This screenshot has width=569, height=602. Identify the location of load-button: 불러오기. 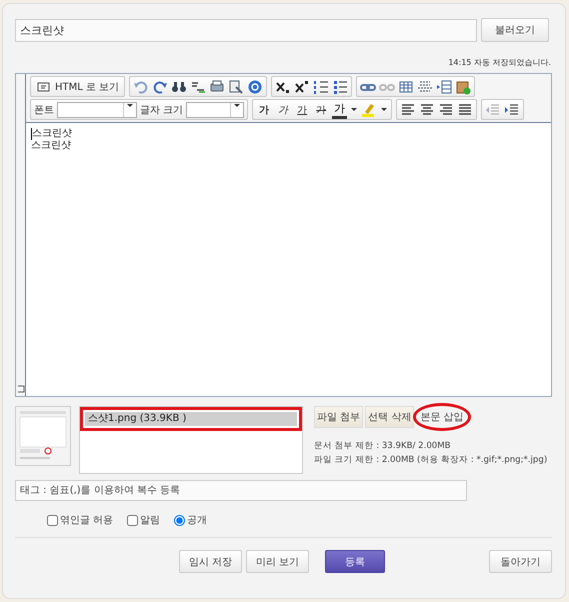
(515, 30).